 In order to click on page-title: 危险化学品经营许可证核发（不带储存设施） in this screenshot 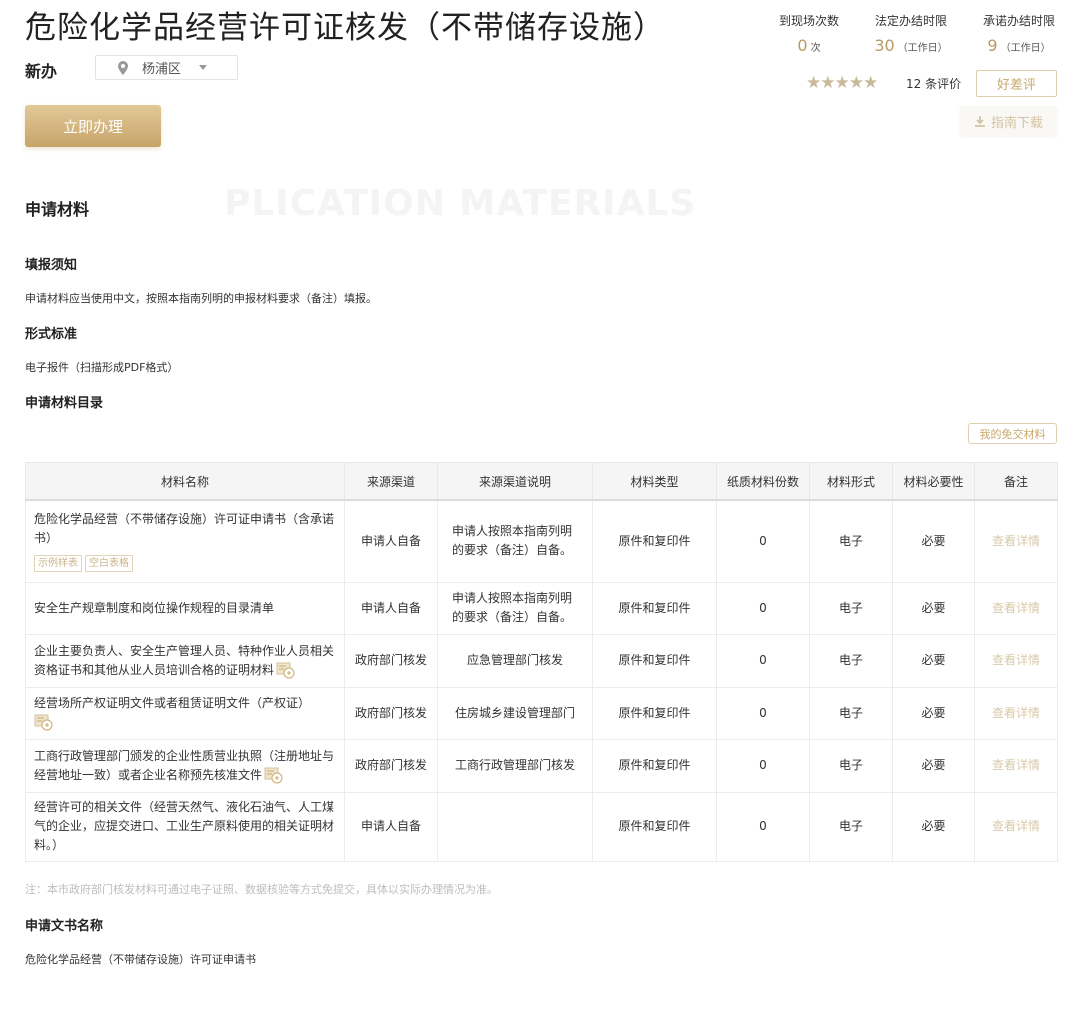, I will do `click(345, 28)`.